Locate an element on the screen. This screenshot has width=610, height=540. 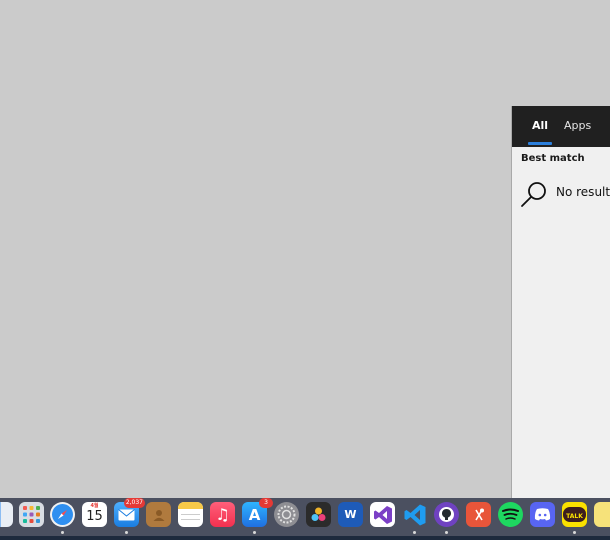
resolve-glyph is located at coordinates (318, 514).